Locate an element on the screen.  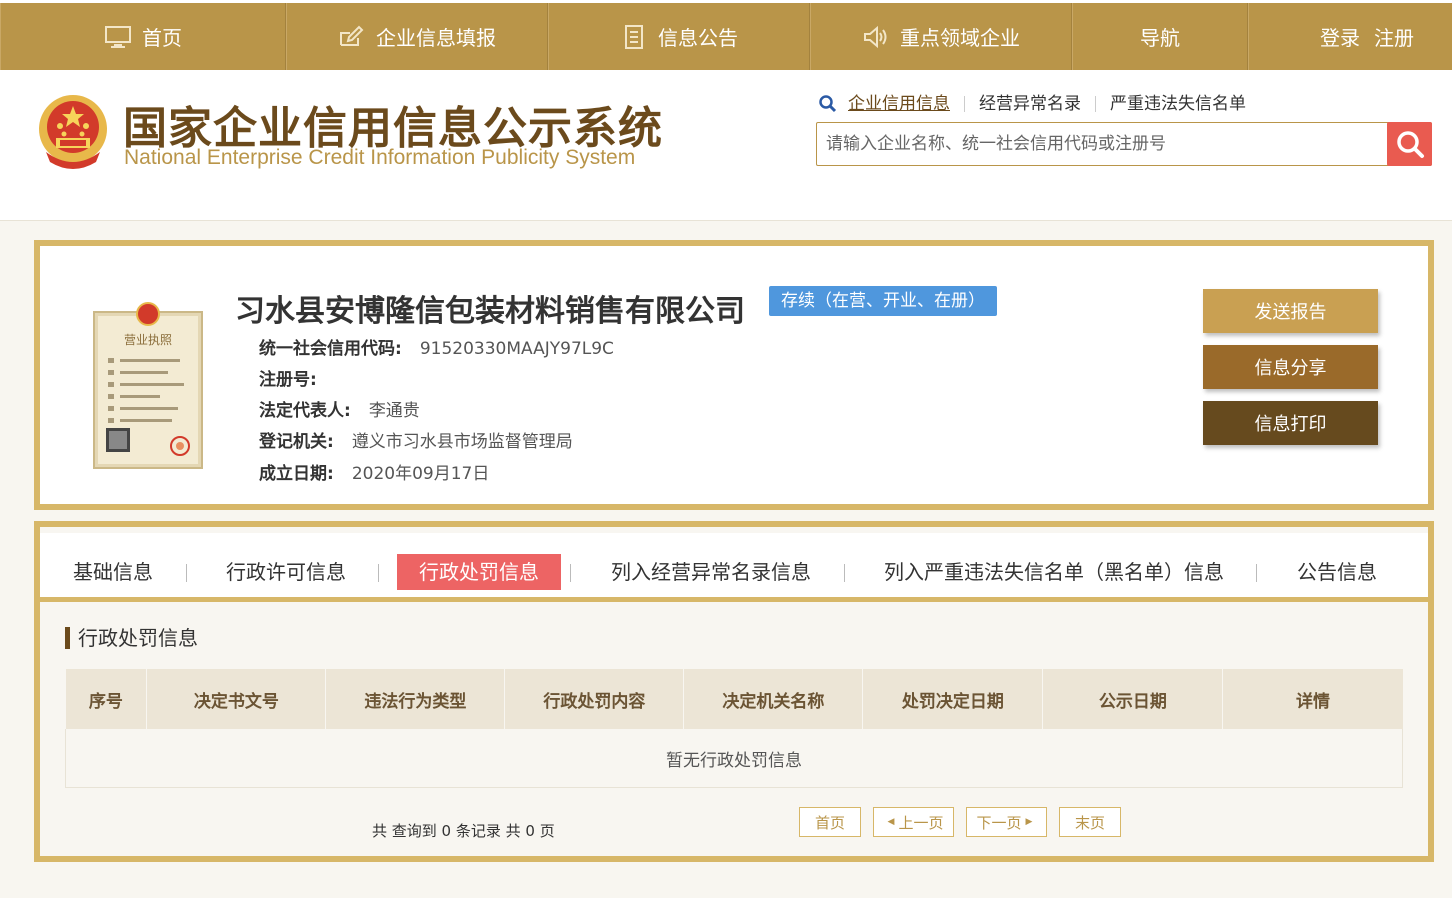
nav-home-label: 首页 is located at coordinates (162, 38).